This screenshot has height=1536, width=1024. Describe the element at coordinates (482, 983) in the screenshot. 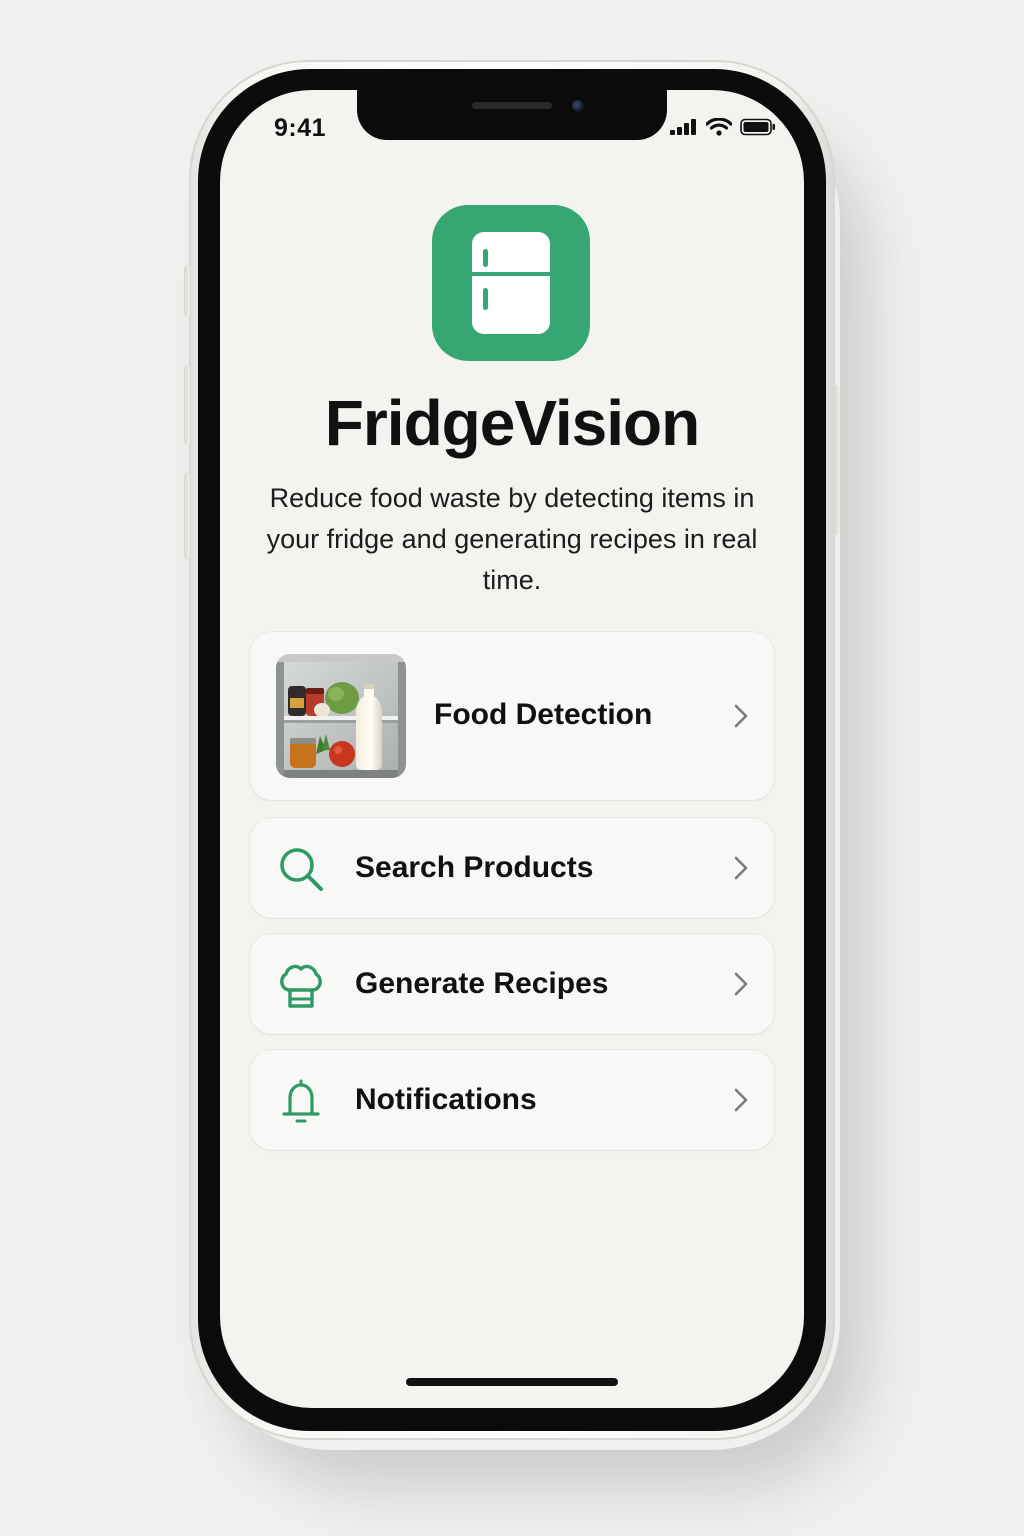

I see `generate-recipes-label: Generate Recipes` at that location.